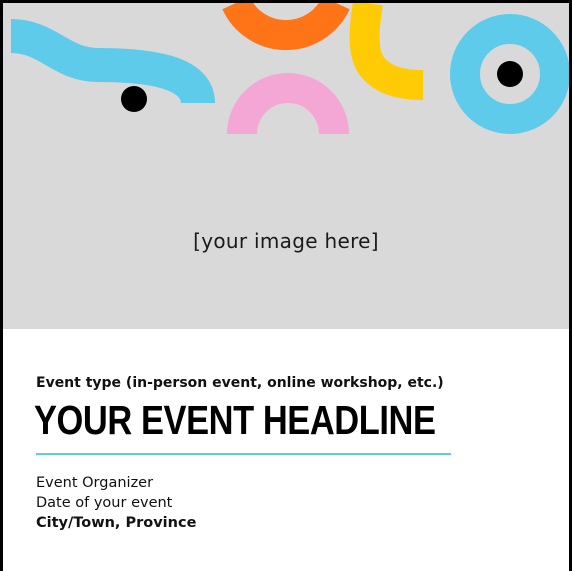 The height and width of the screenshot is (571, 572). Describe the element at coordinates (104, 503) in the screenshot. I see `event-date: Date of your event` at that location.